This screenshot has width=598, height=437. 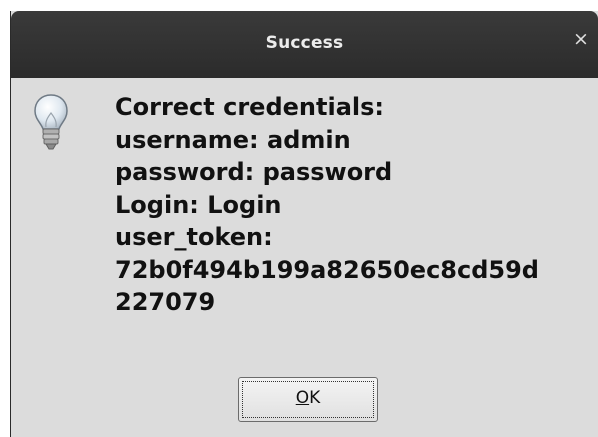 What do you see at coordinates (165, 302) in the screenshot?
I see `message-line: 227079` at bounding box center [165, 302].